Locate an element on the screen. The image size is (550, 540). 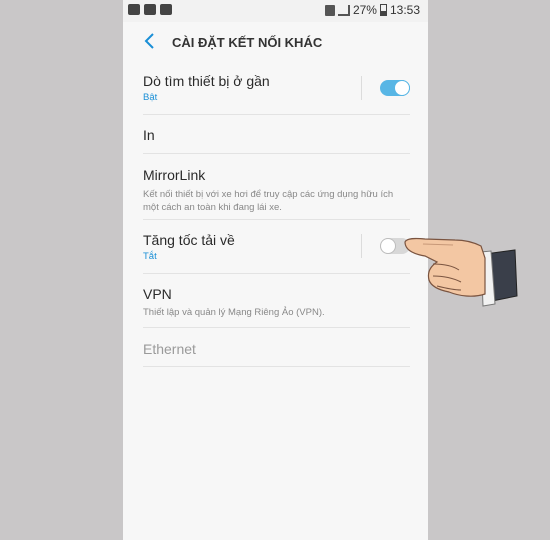
sim-icon is located at coordinates (329, 10).